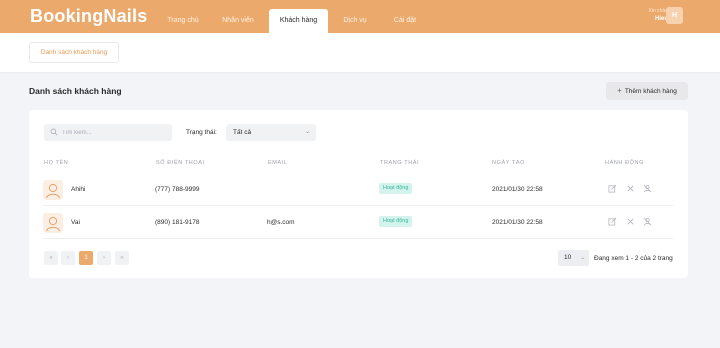 Image resolution: width=720 pixels, height=348 pixels. I want to click on status-filter-select: Tất cả ⌄, so click(271, 132).